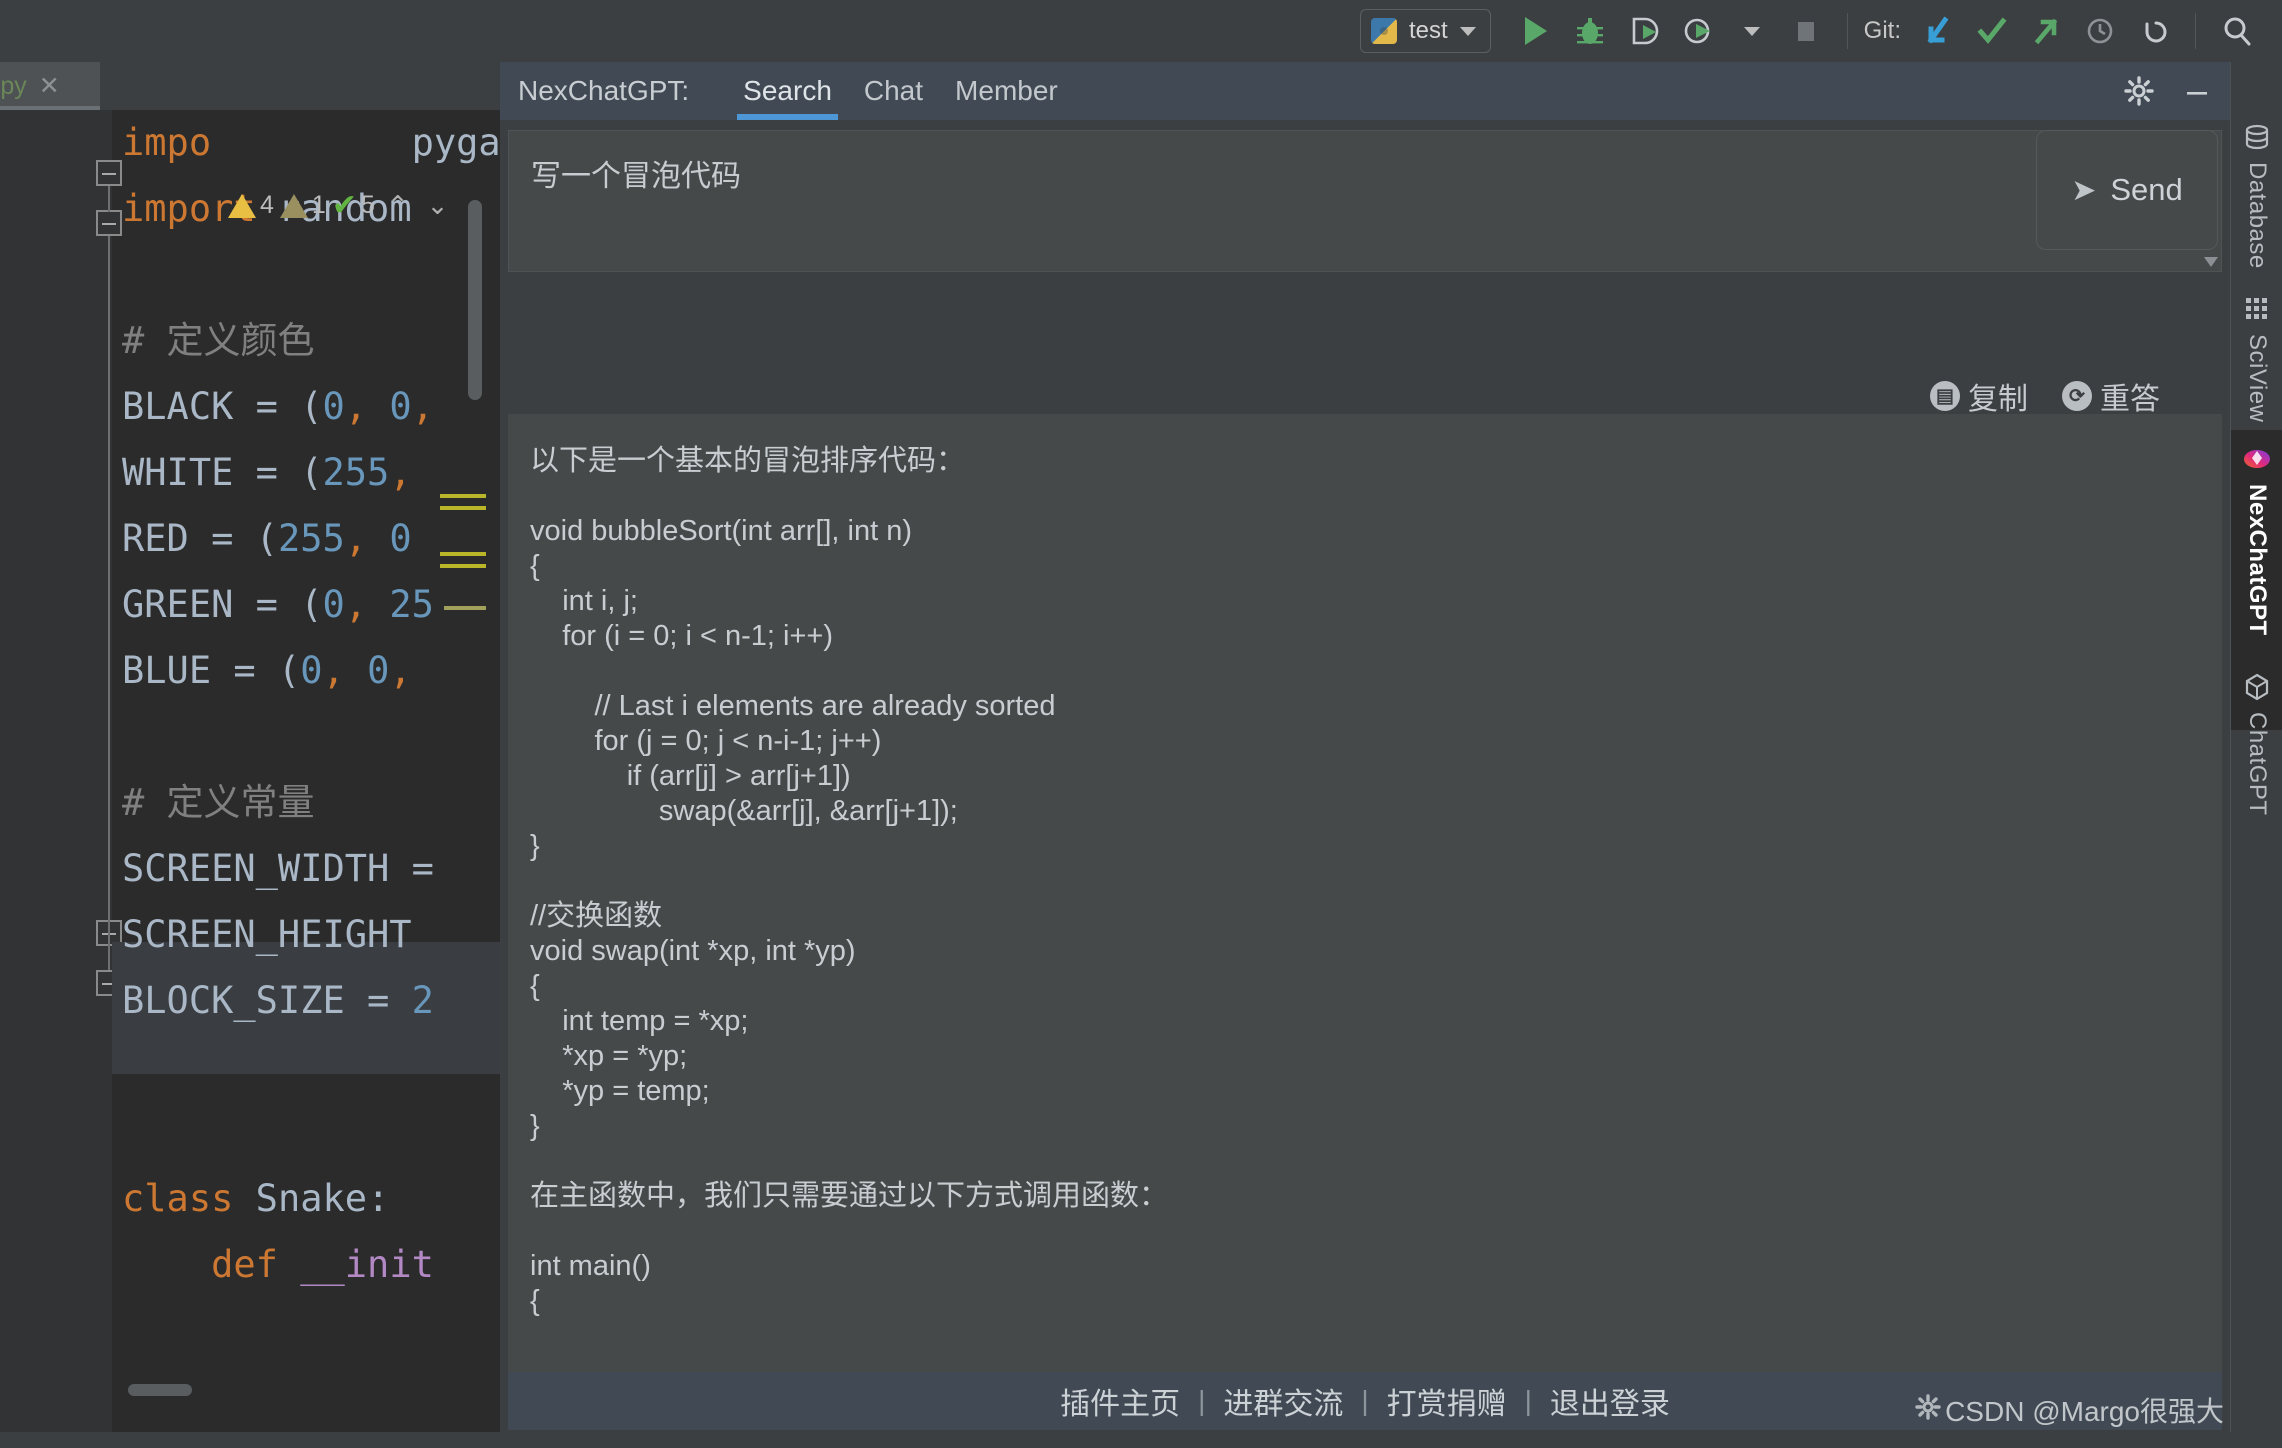 The width and height of the screenshot is (2282, 1448). Describe the element at coordinates (13, 85) in the screenshot. I see `file-tab-label: st.py` at that location.